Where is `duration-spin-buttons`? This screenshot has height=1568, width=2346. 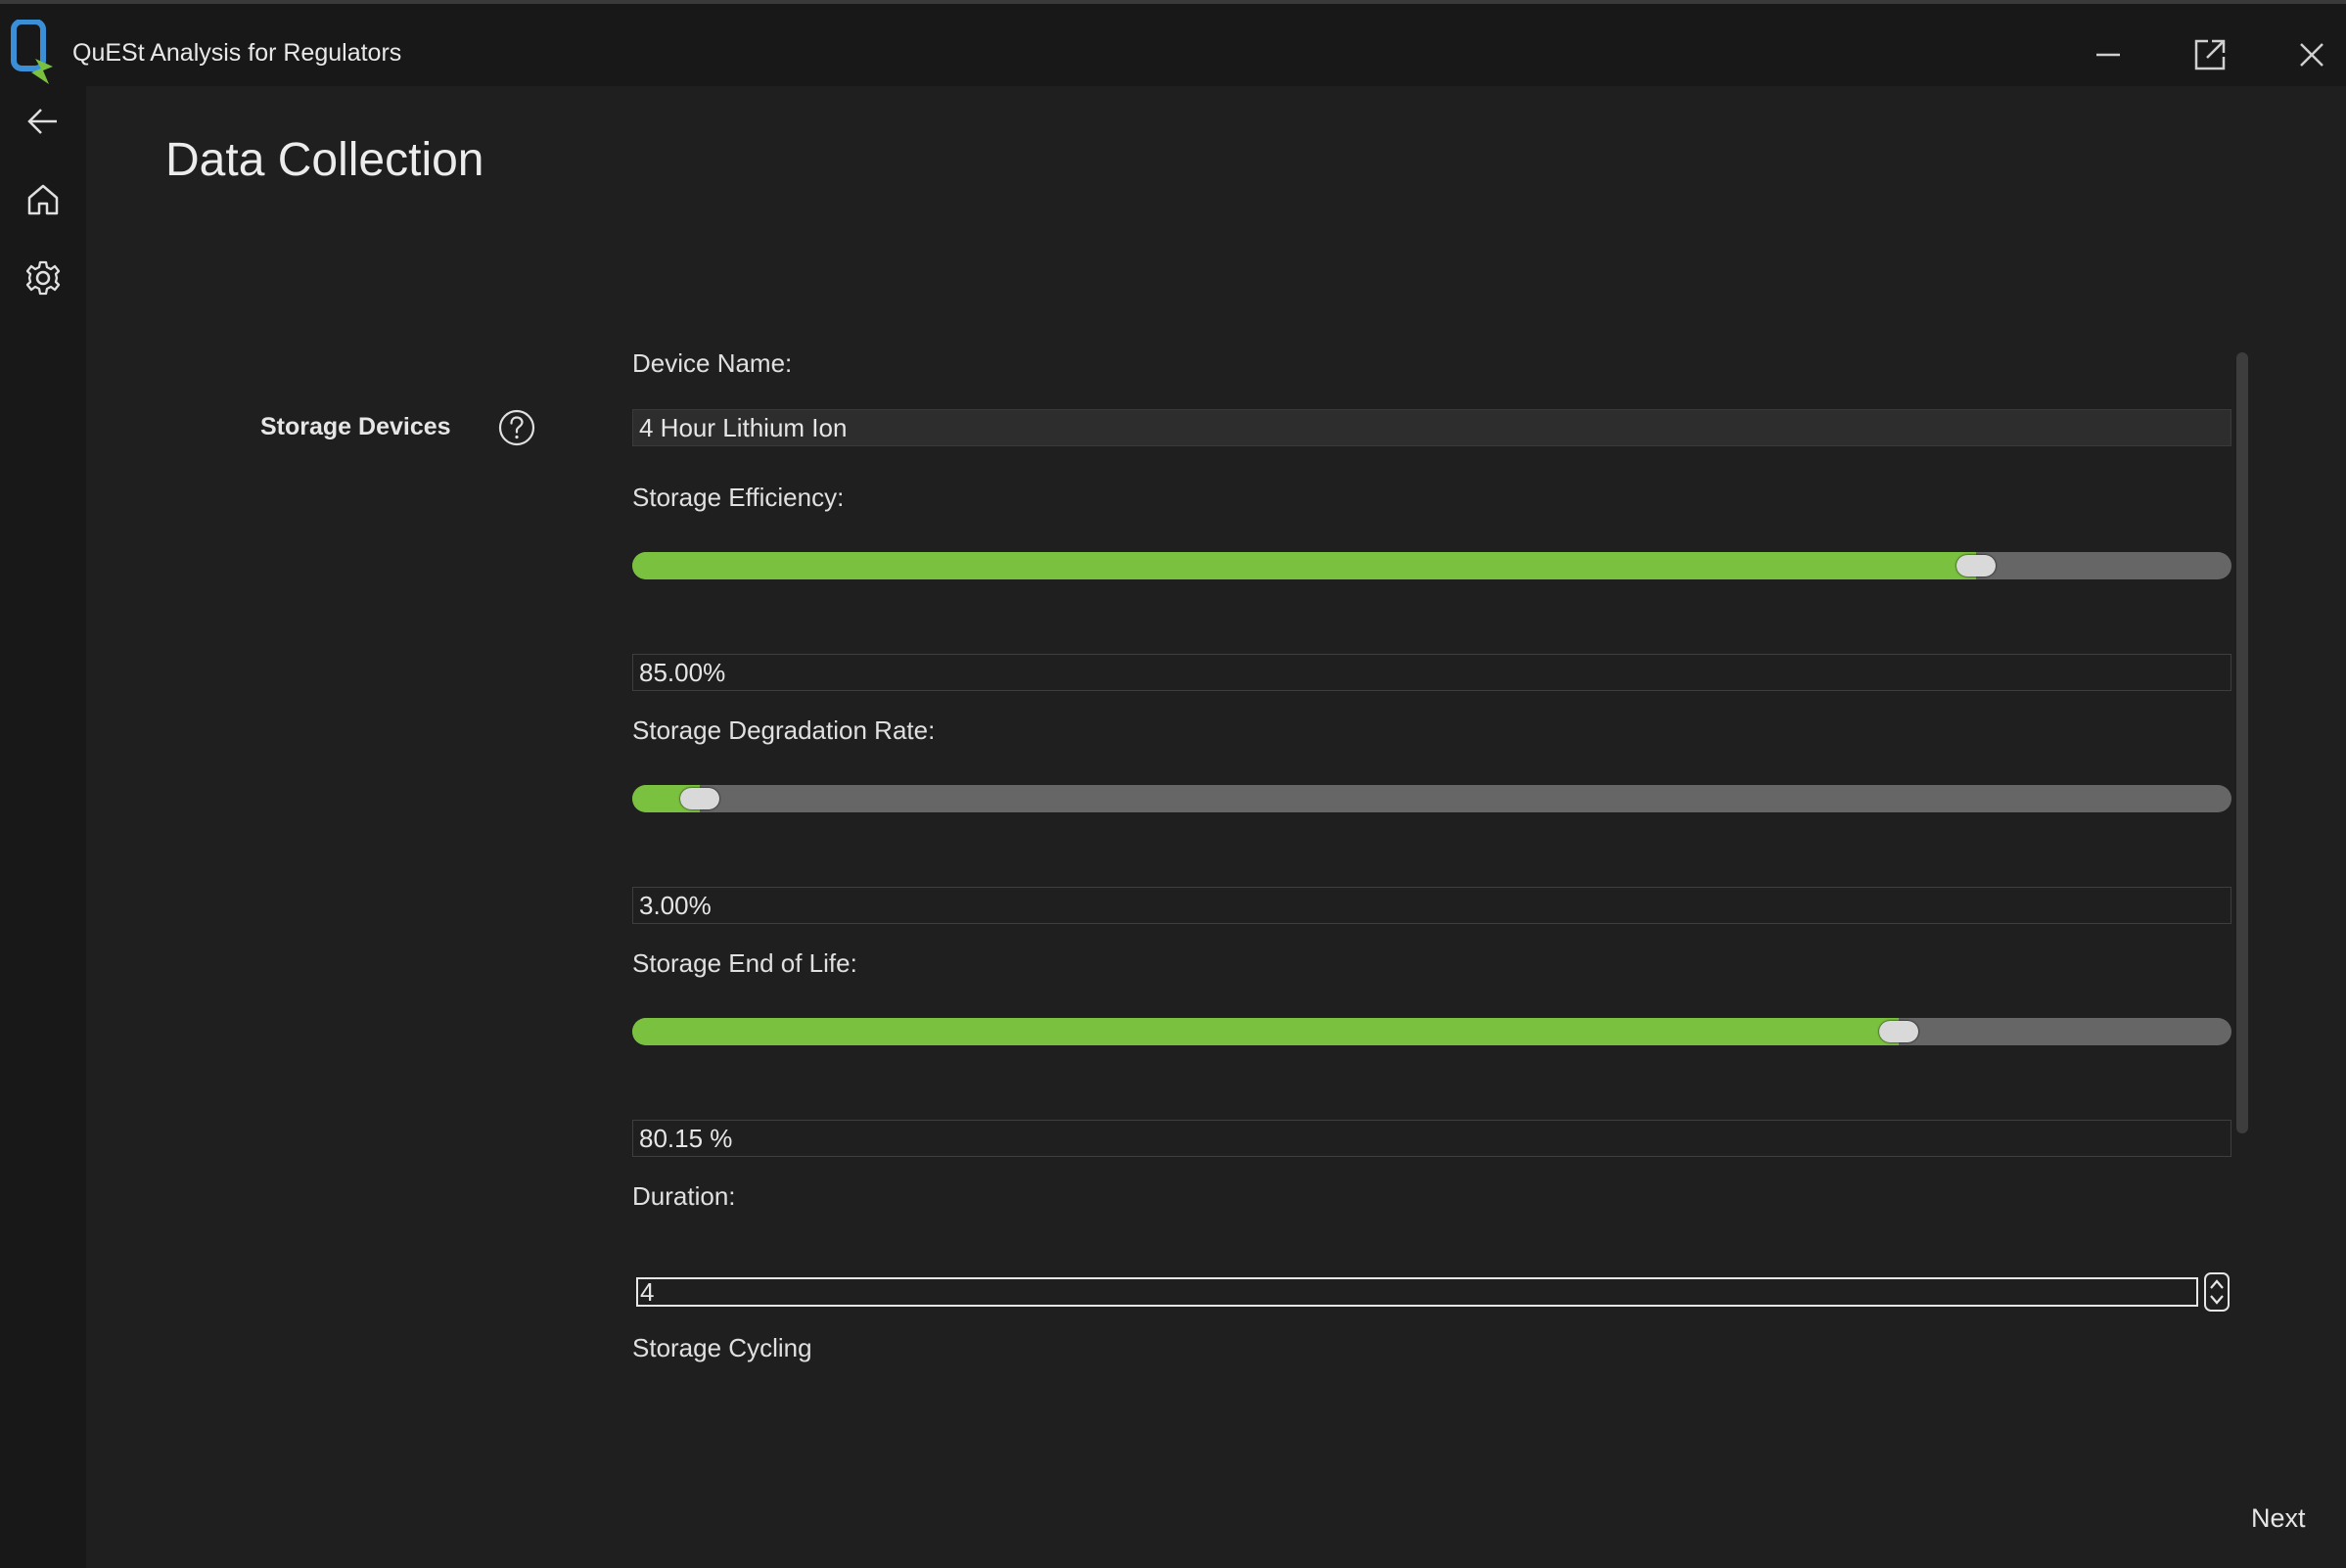
duration-spin-buttons is located at coordinates (2217, 1292).